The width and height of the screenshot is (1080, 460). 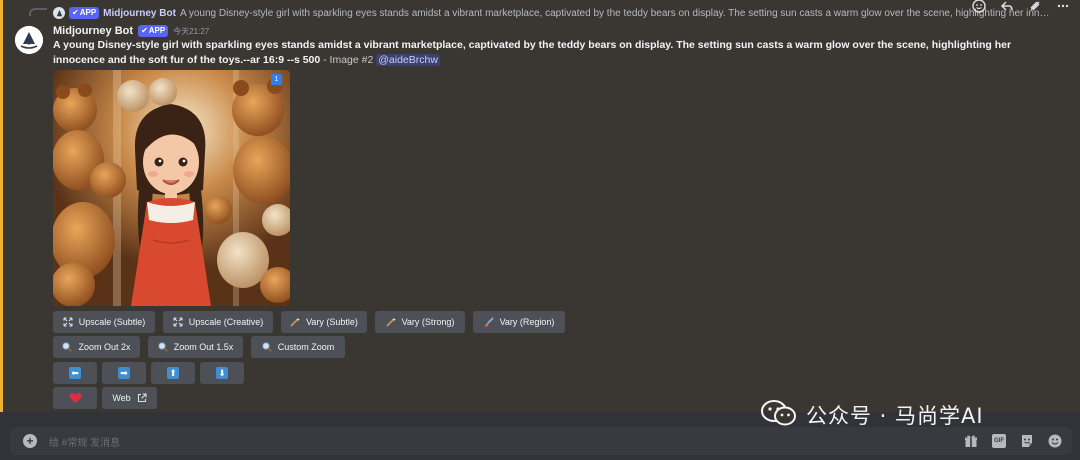 I want to click on emoji-icon, so click(x=1055, y=441).